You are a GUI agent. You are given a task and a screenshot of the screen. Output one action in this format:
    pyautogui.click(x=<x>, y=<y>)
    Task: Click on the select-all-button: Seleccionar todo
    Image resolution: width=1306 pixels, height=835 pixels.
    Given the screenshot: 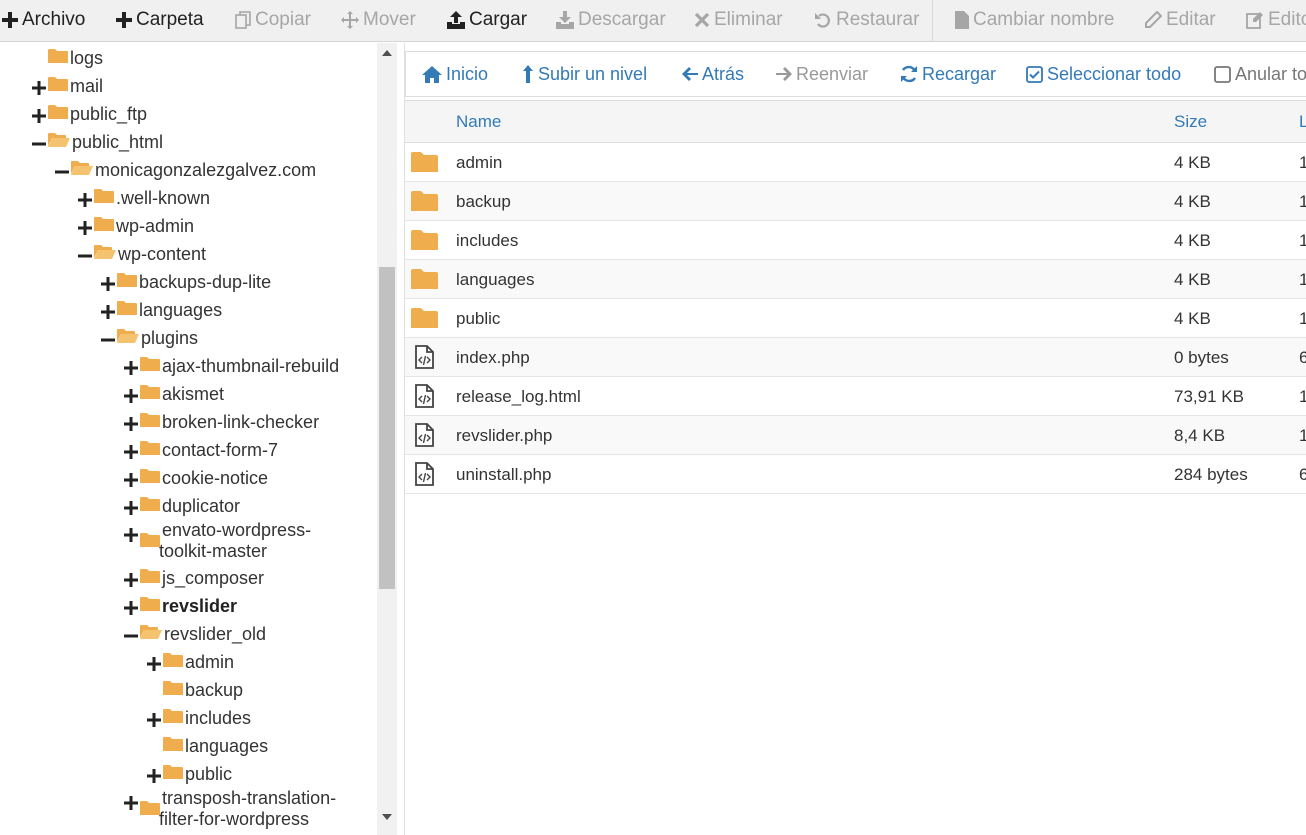 What is the action you would take?
    pyautogui.click(x=1103, y=74)
    